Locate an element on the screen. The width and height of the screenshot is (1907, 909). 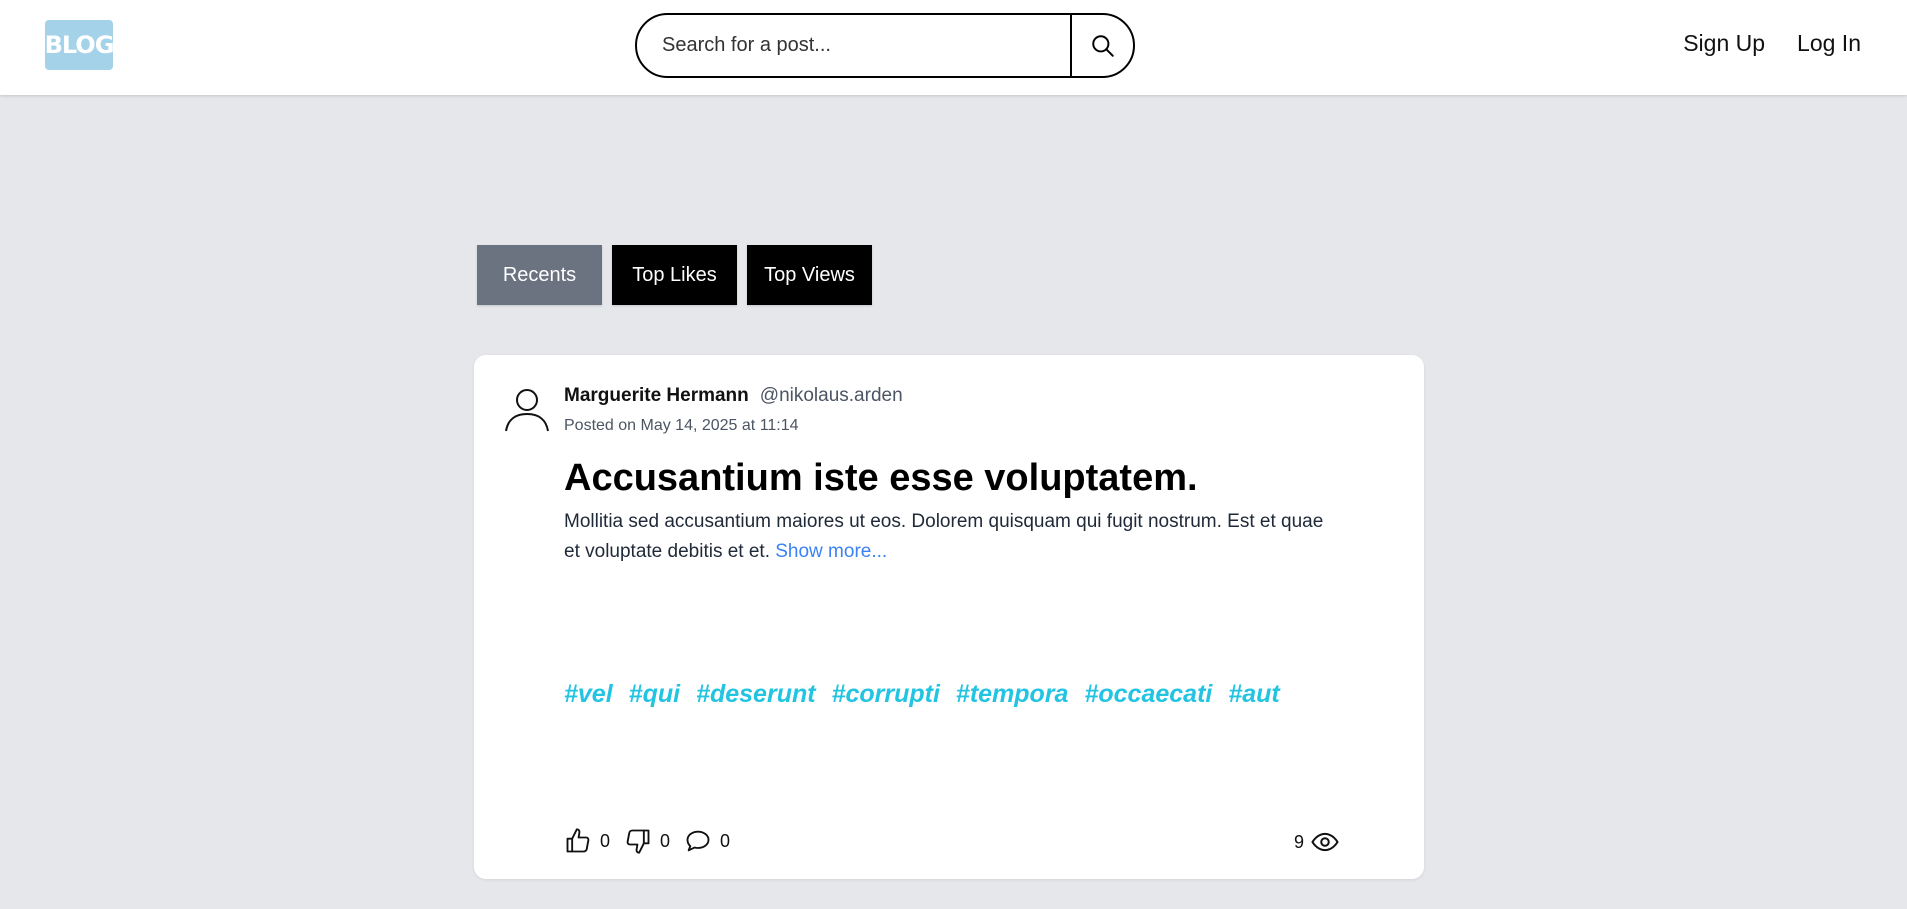
search-button is located at coordinates (1101, 45).